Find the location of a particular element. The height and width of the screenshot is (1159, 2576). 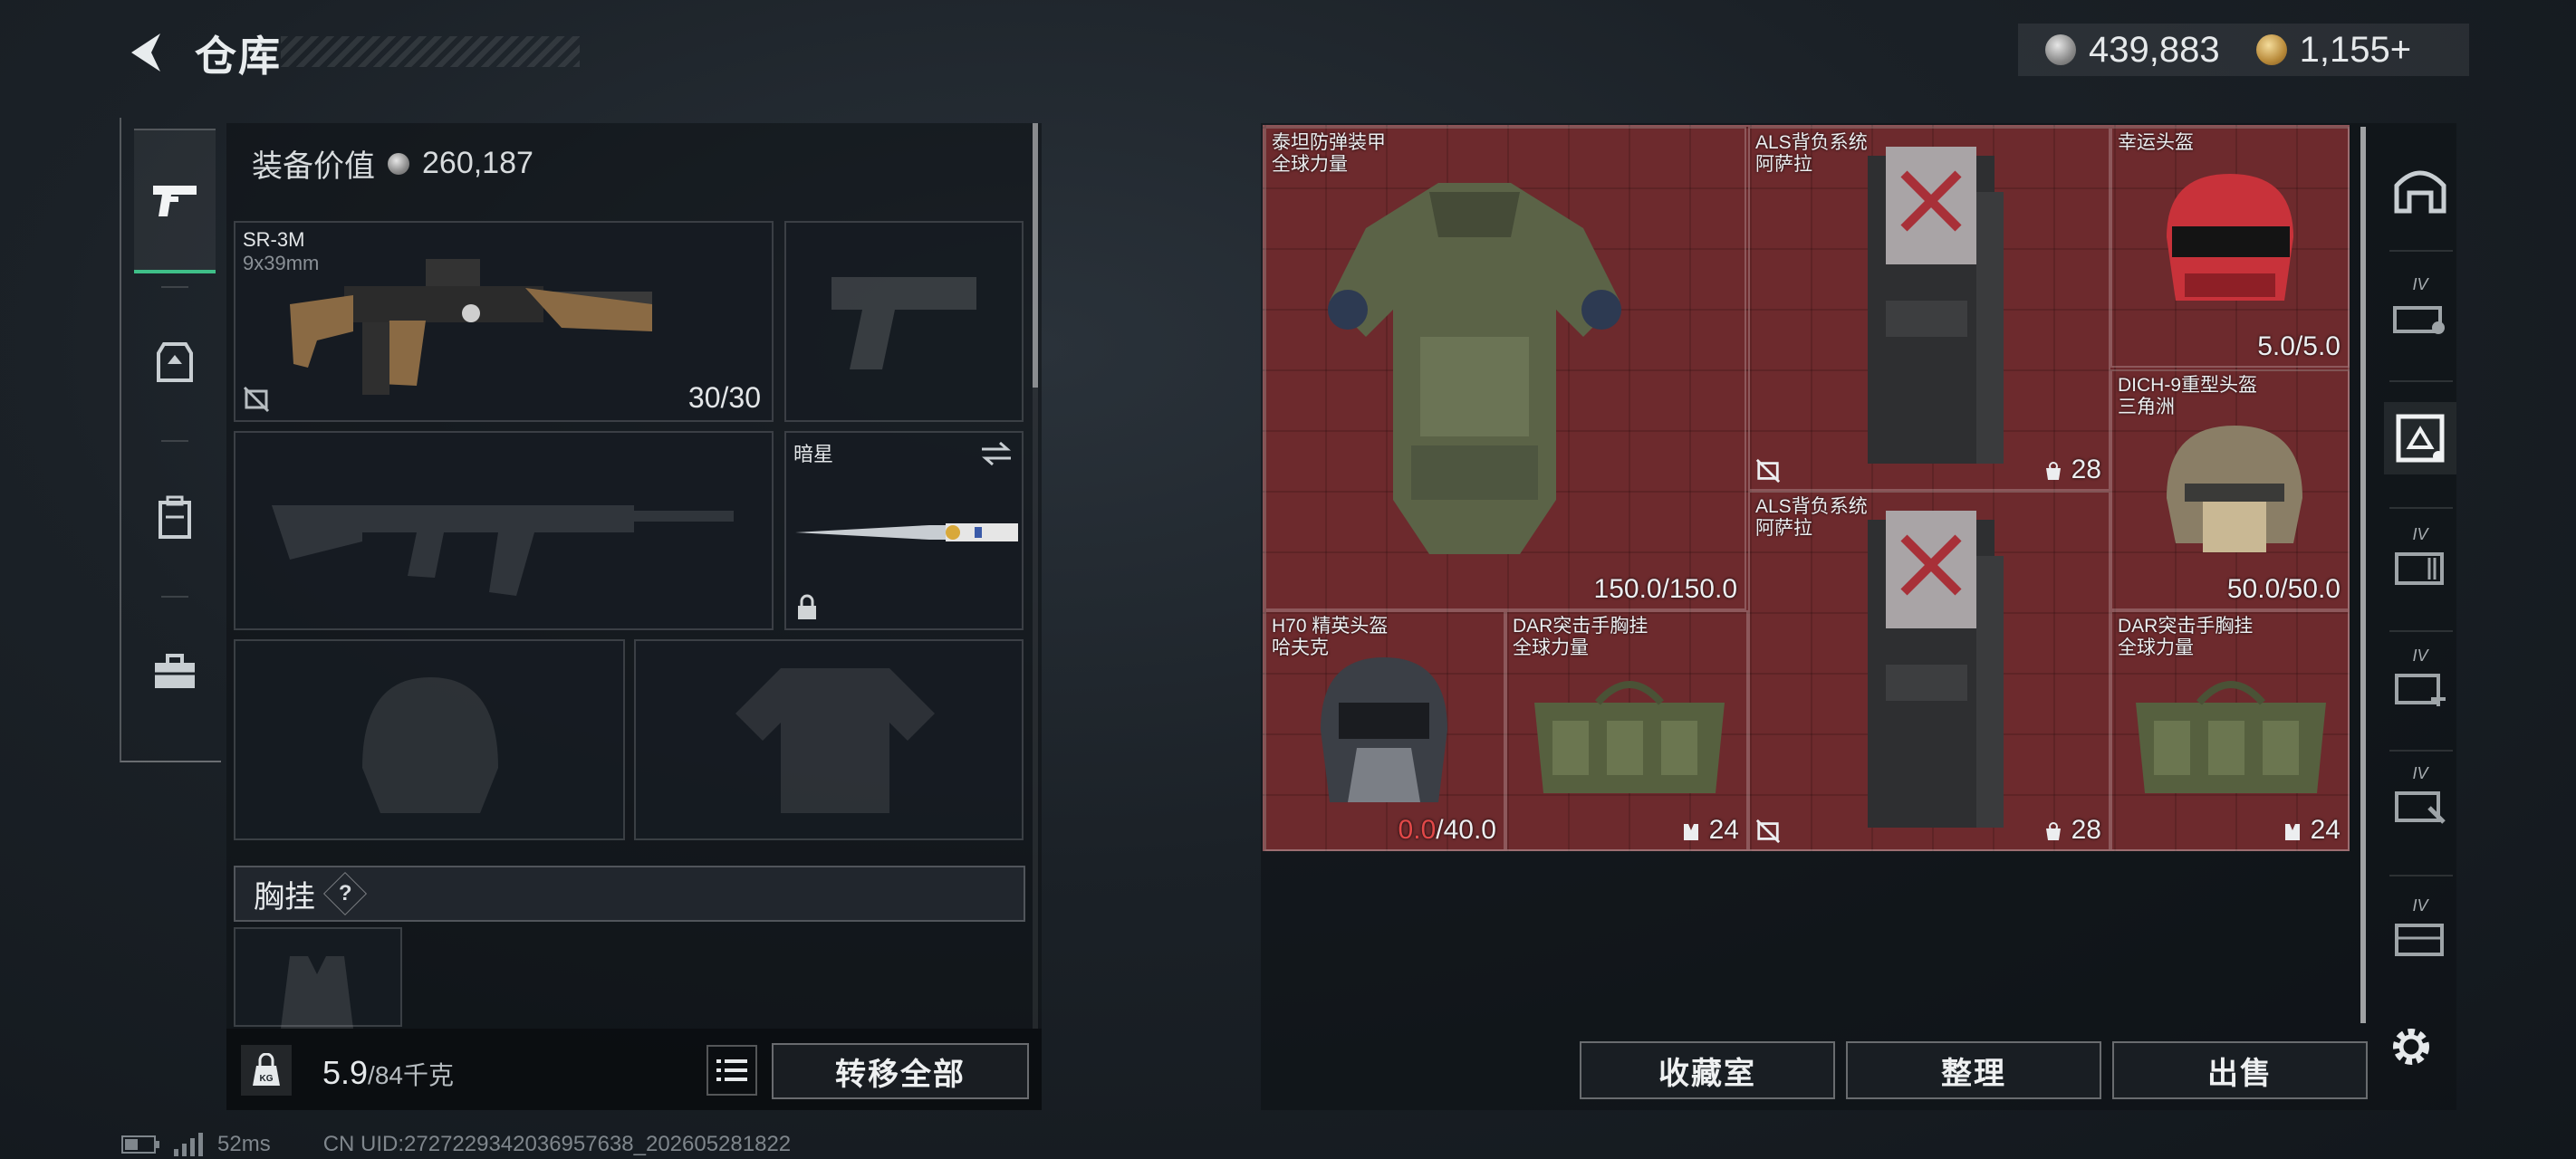

tab-storage-3: IV is located at coordinates (2420, 564).